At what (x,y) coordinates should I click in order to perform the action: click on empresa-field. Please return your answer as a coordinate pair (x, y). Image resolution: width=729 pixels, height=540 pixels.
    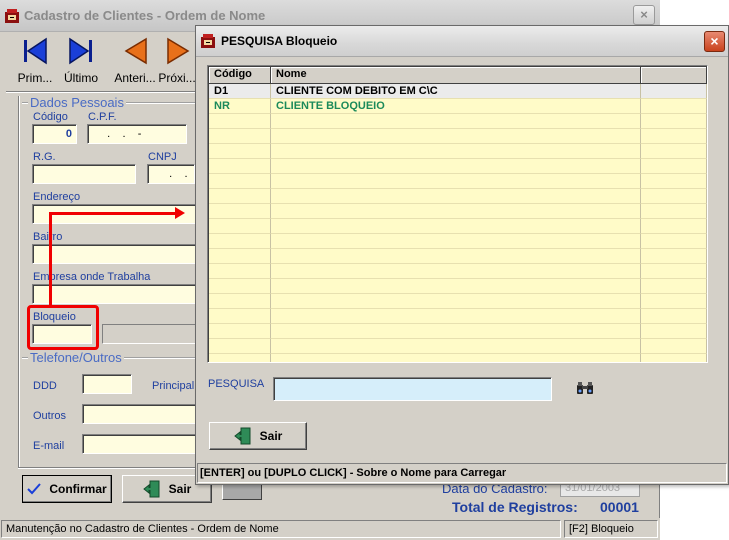
    Looking at the image, I should click on (114, 294).